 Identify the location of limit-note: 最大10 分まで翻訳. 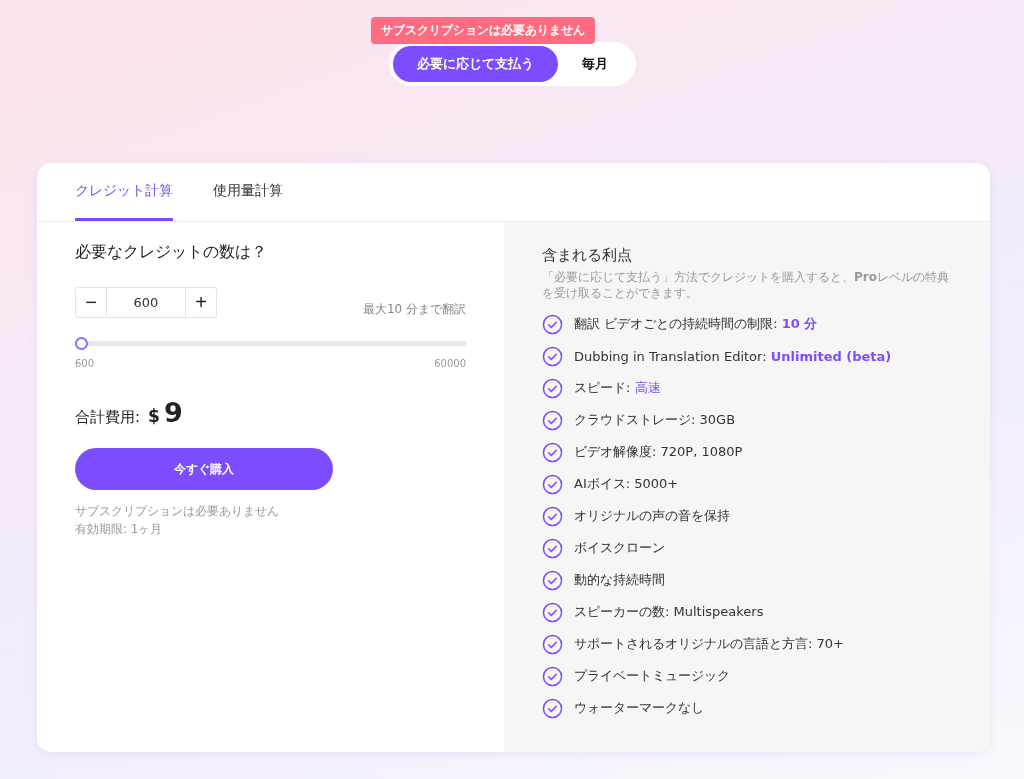
(414, 309).